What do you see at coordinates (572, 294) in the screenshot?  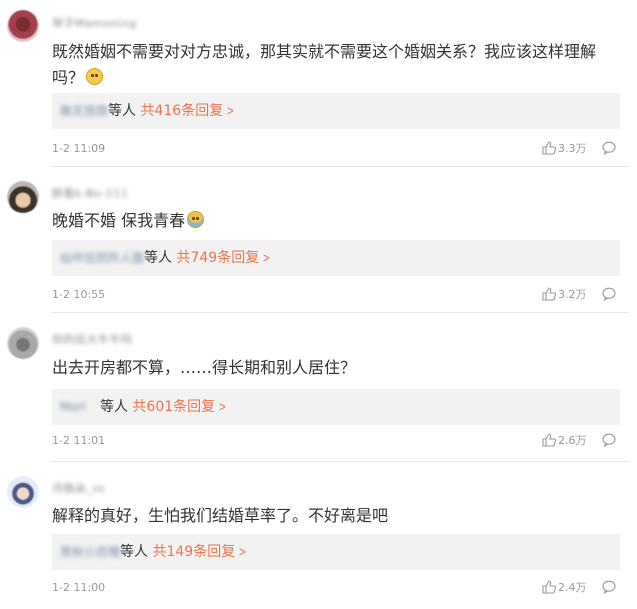 I see `like-count: 3.2万` at bounding box center [572, 294].